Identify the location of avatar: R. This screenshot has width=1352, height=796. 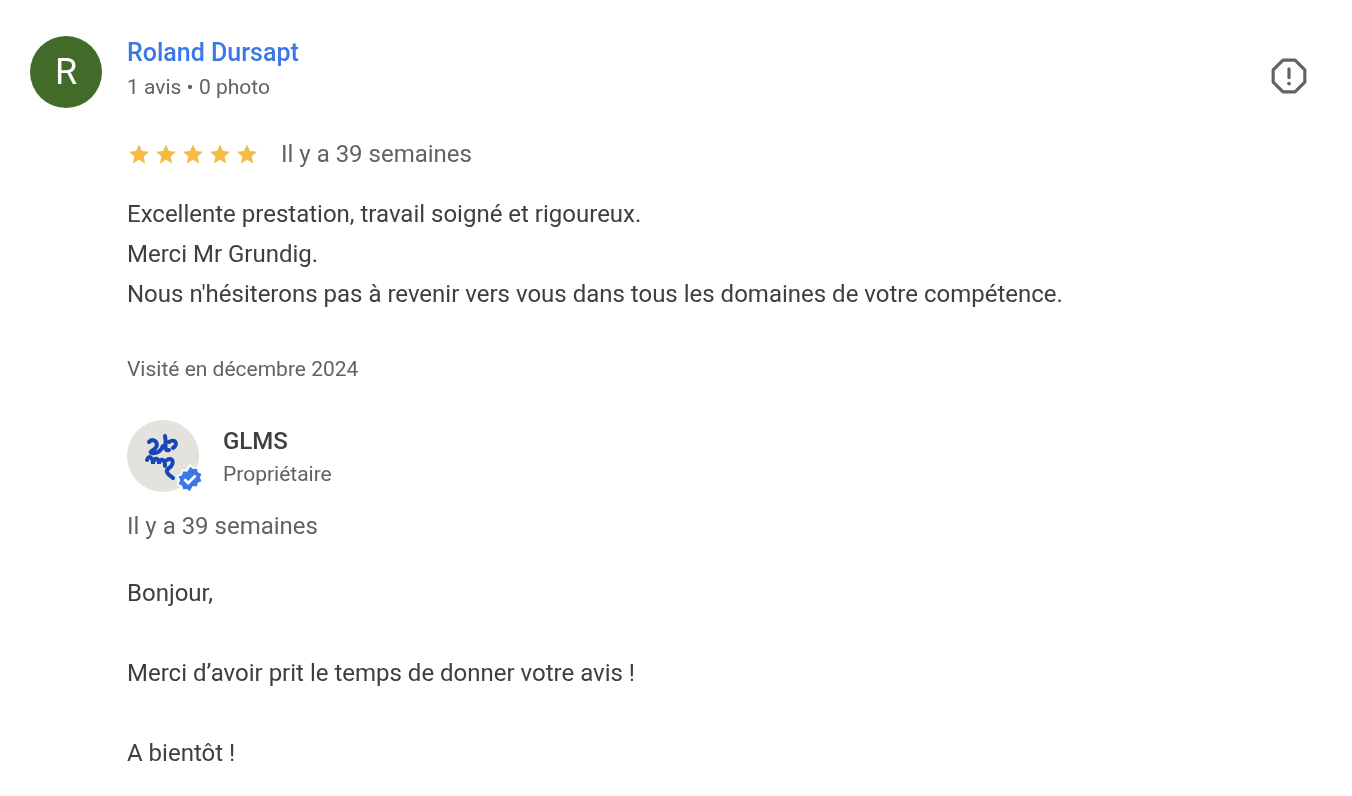
(66, 72).